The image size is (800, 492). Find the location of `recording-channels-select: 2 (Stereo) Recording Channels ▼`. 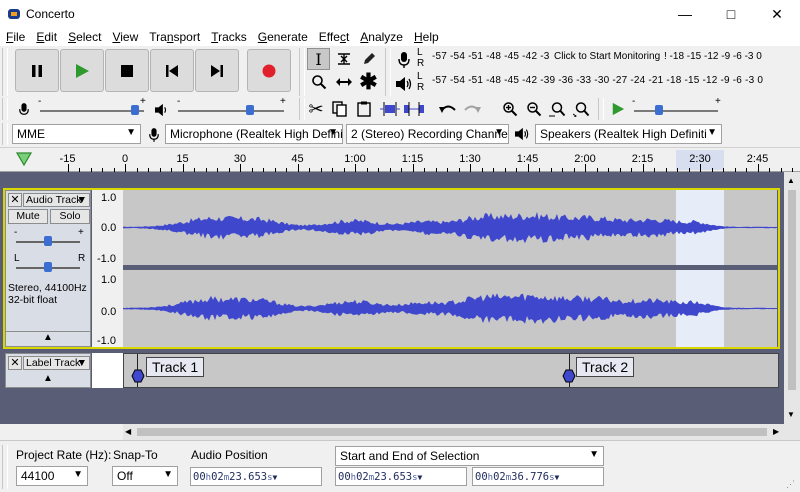

recording-channels-select: 2 (Stereo) Recording Channels ▼ is located at coordinates (427, 134).